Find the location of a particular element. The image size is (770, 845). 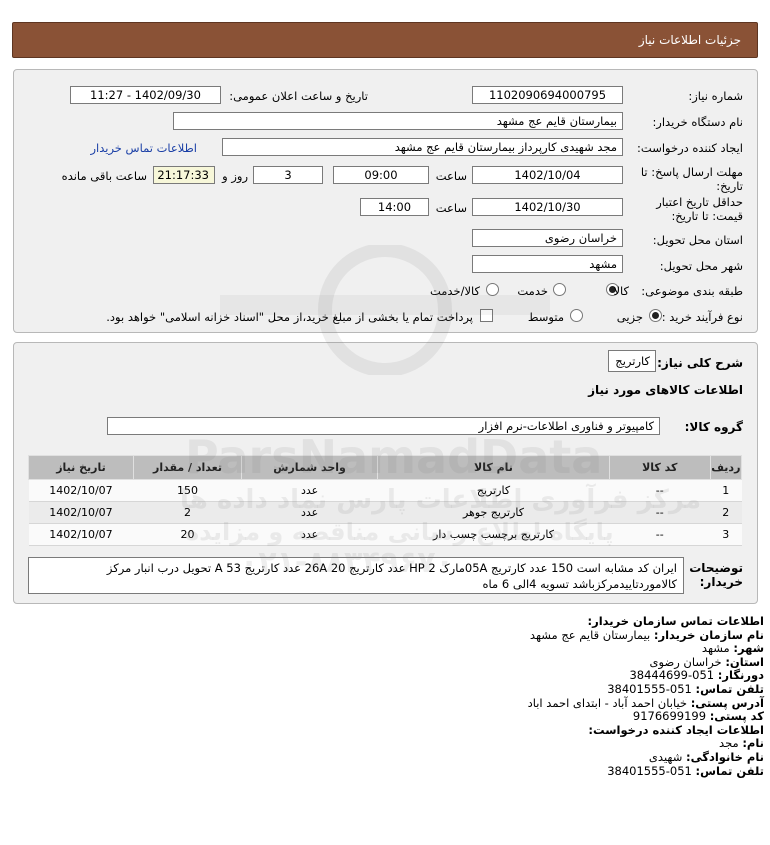

cell-qty: 150 is located at coordinates (187, 490).